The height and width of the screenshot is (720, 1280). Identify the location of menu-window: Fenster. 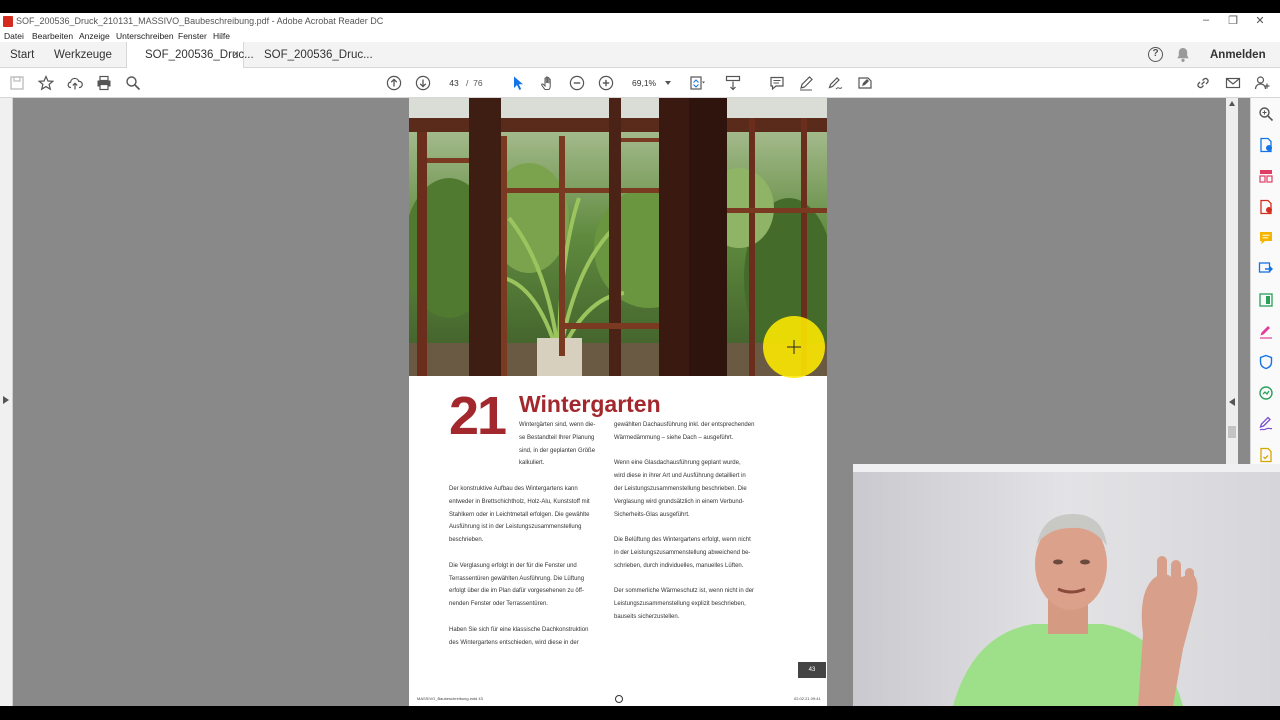
(192, 36).